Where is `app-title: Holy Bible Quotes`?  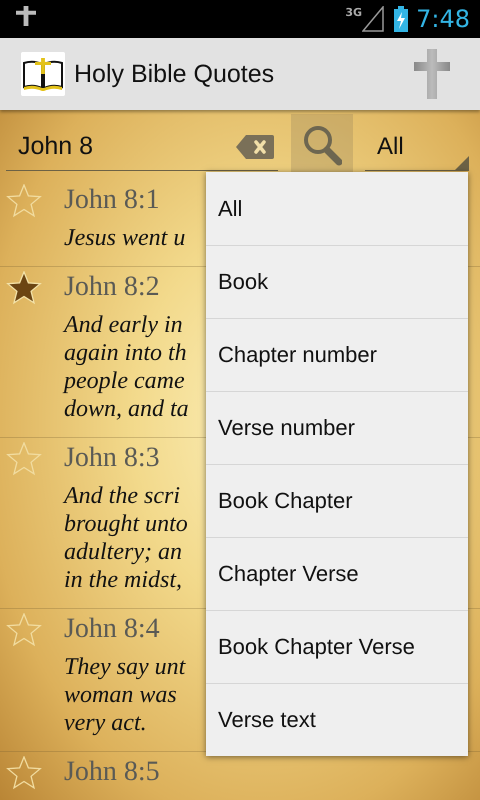 app-title: Holy Bible Quotes is located at coordinates (175, 74).